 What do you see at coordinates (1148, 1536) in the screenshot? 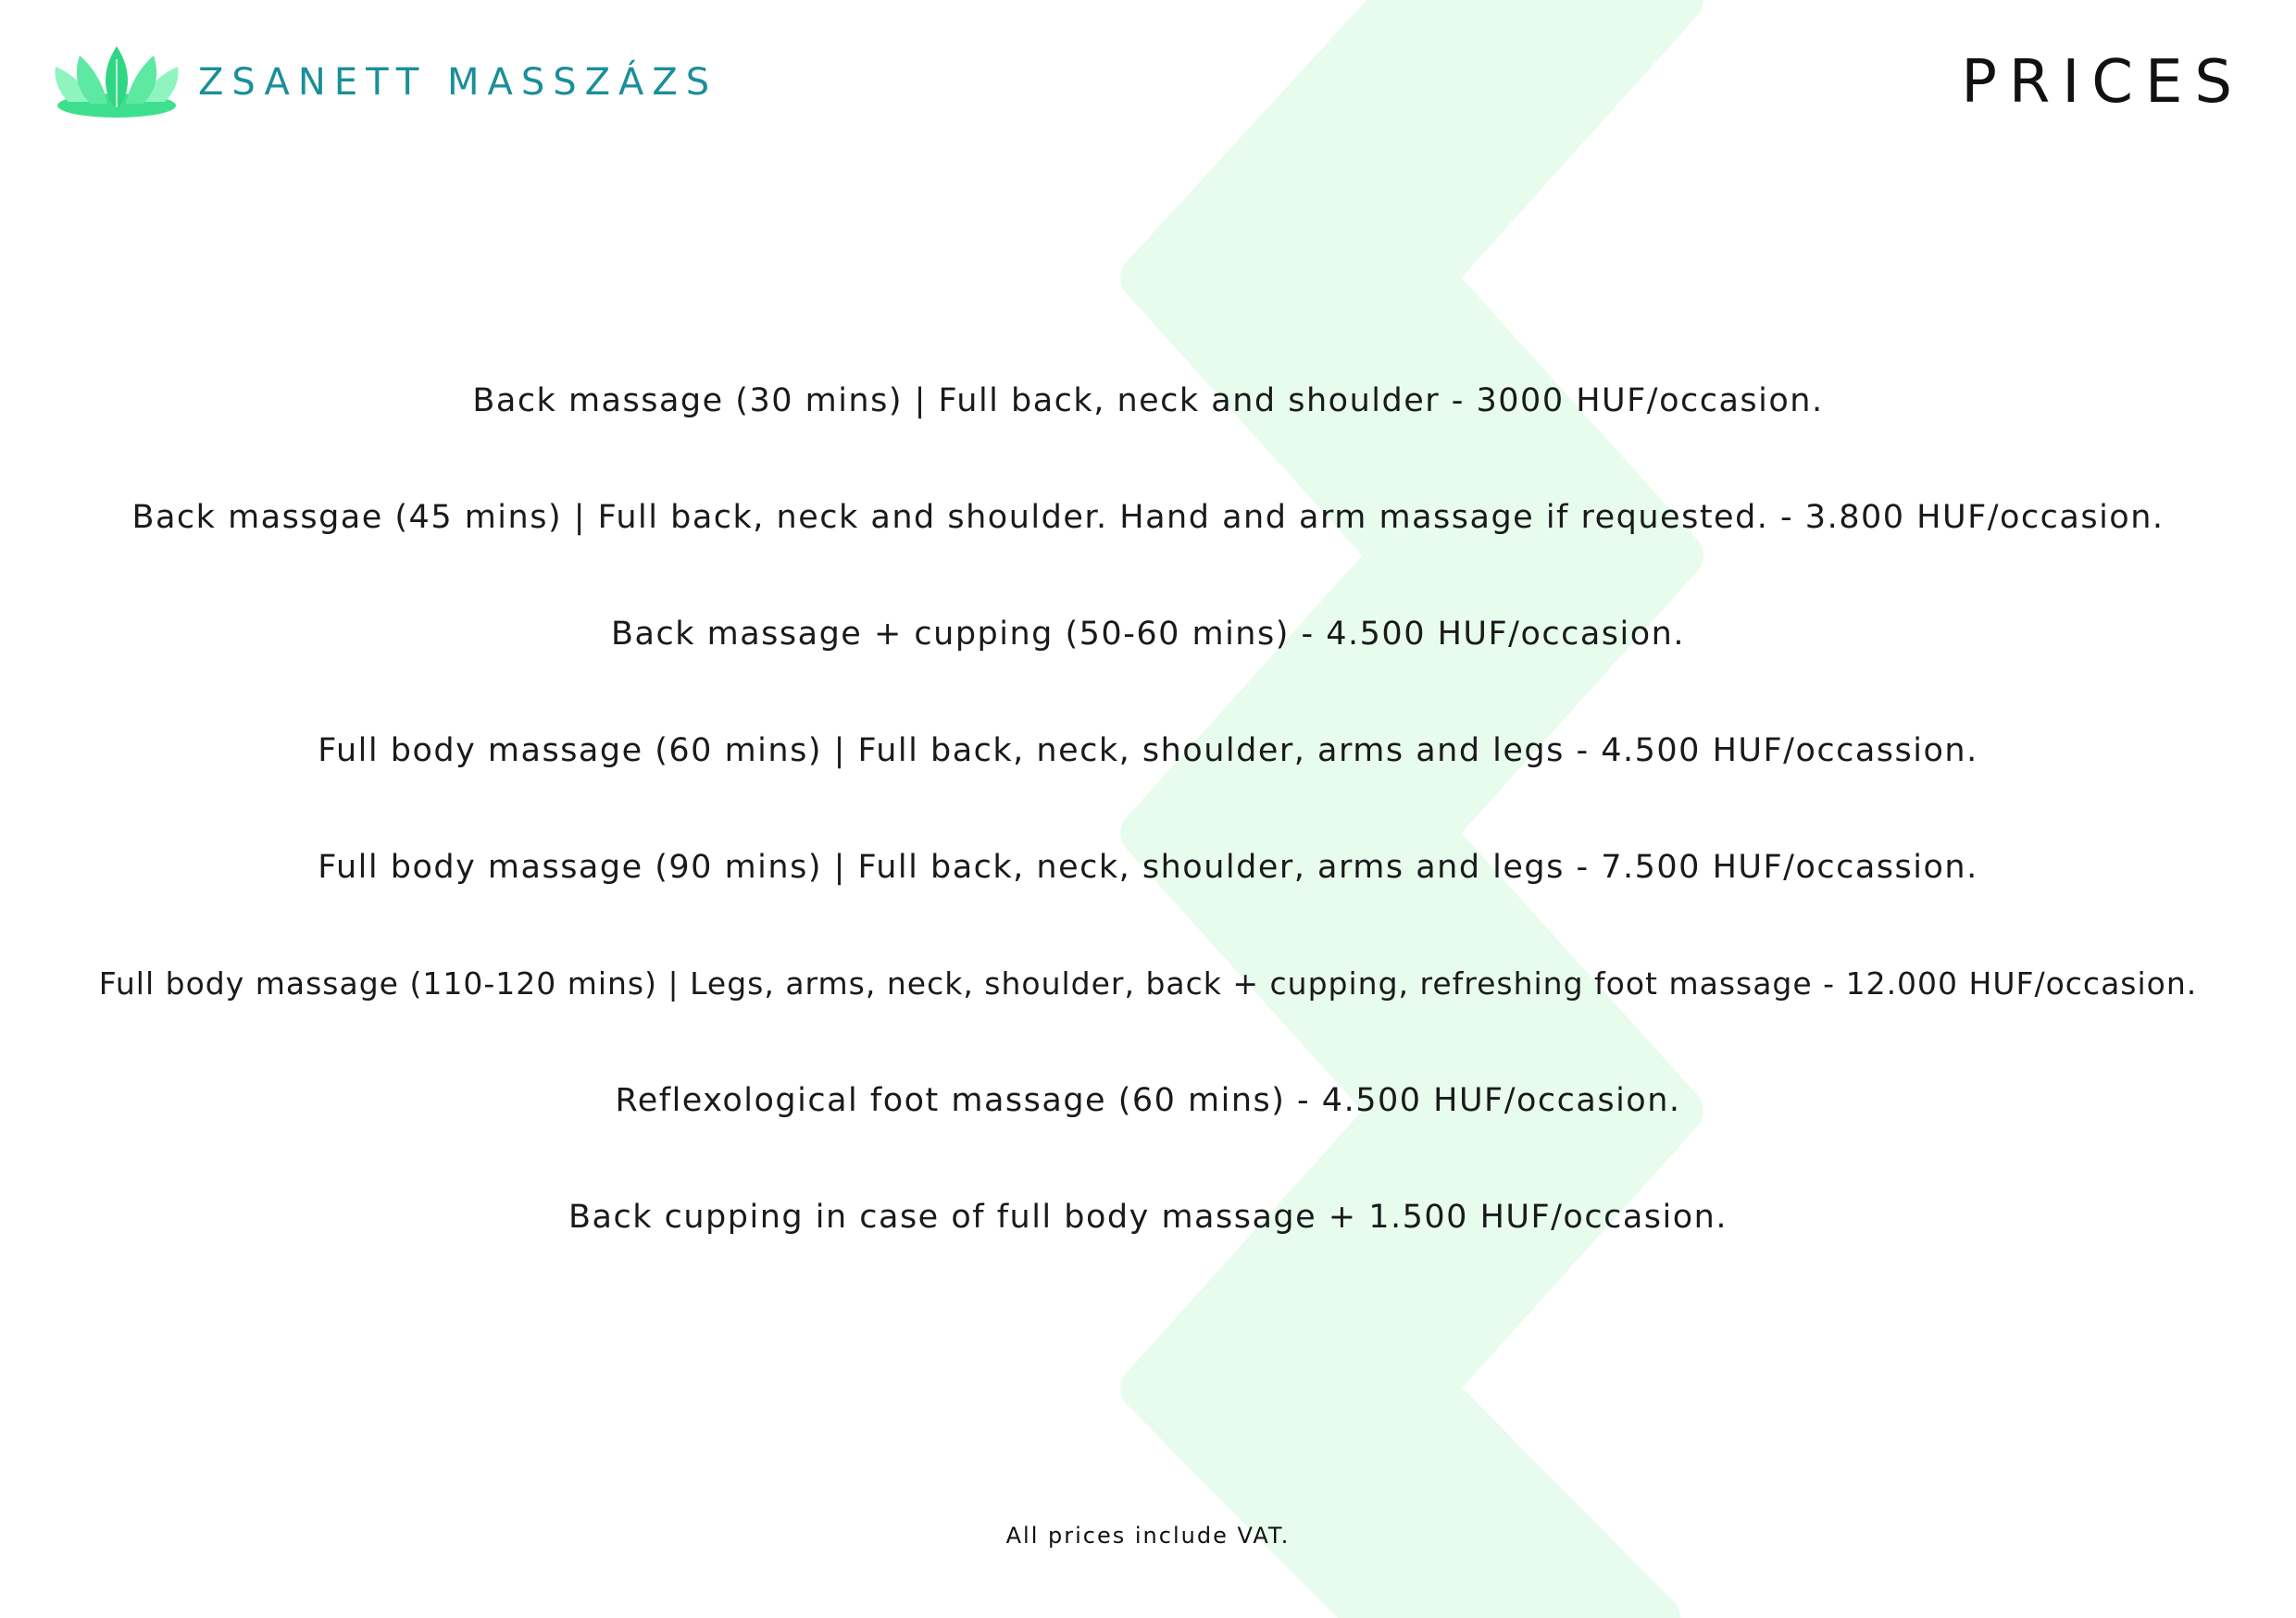
I see `vat-note: All prices include VAT.` at bounding box center [1148, 1536].